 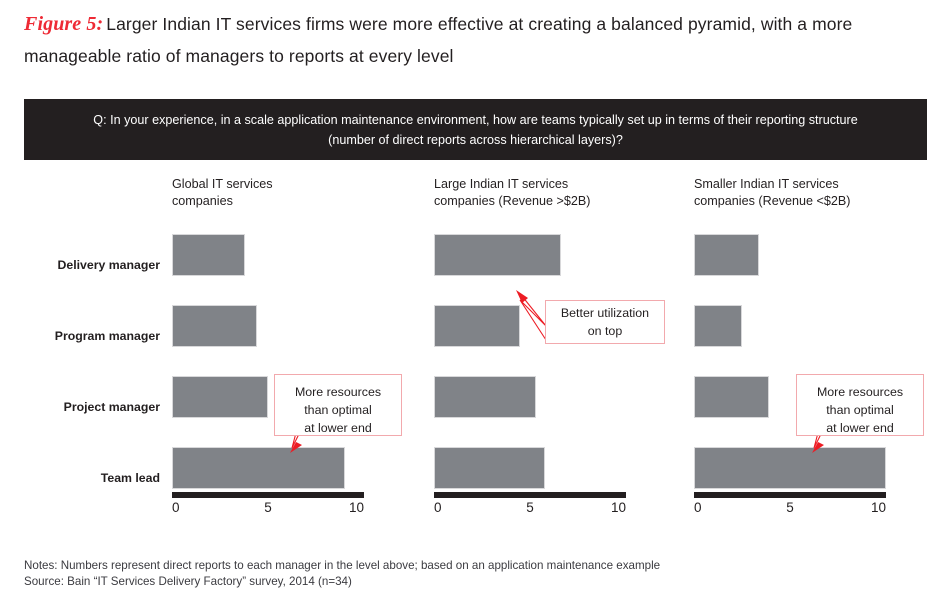 What do you see at coordinates (512, 201) in the screenshot?
I see `panel-title-line2: companies (Revenue >$2B)` at bounding box center [512, 201].